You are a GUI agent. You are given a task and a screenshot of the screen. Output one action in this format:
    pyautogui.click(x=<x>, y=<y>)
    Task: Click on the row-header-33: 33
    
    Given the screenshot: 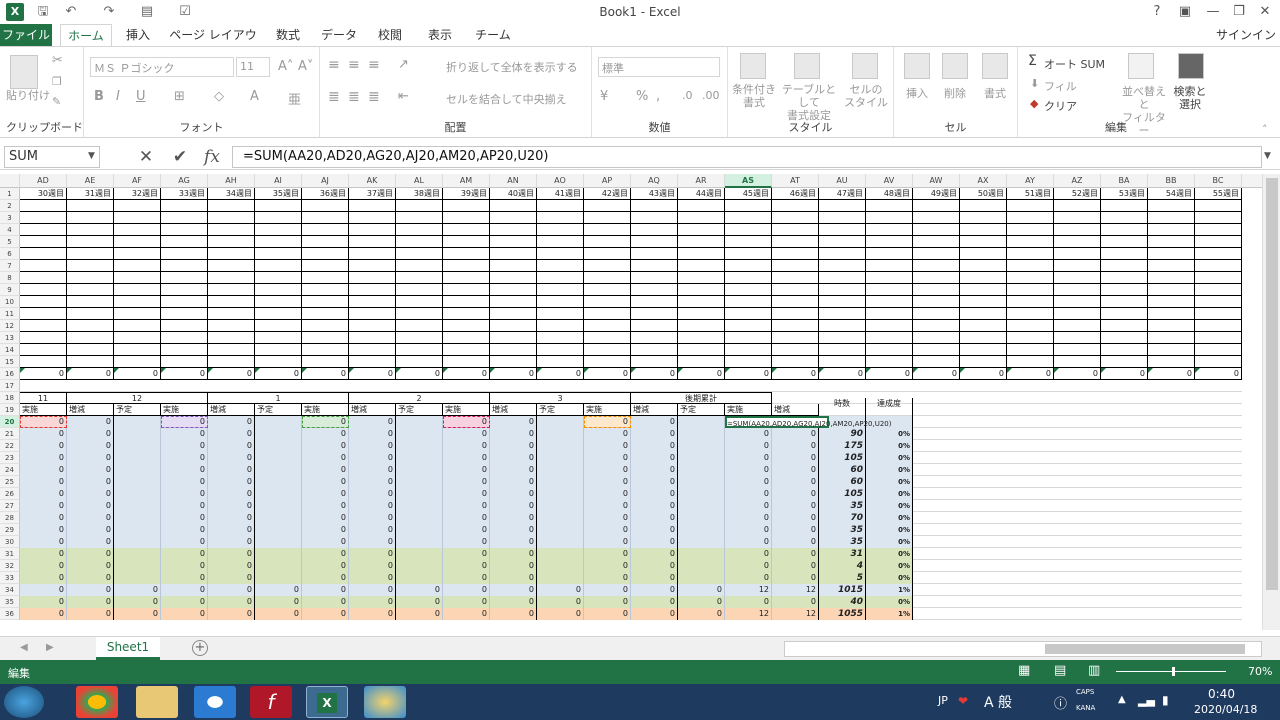 What is the action you would take?
    pyautogui.click(x=10, y=578)
    